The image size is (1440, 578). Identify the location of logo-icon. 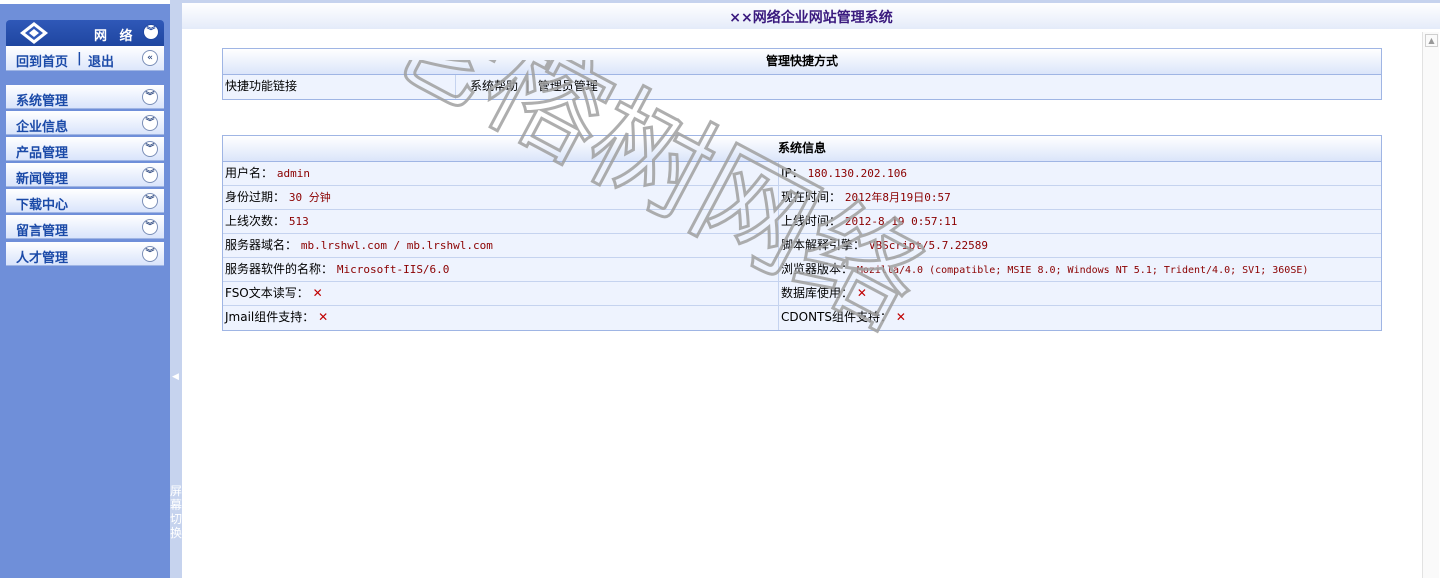
(34, 33).